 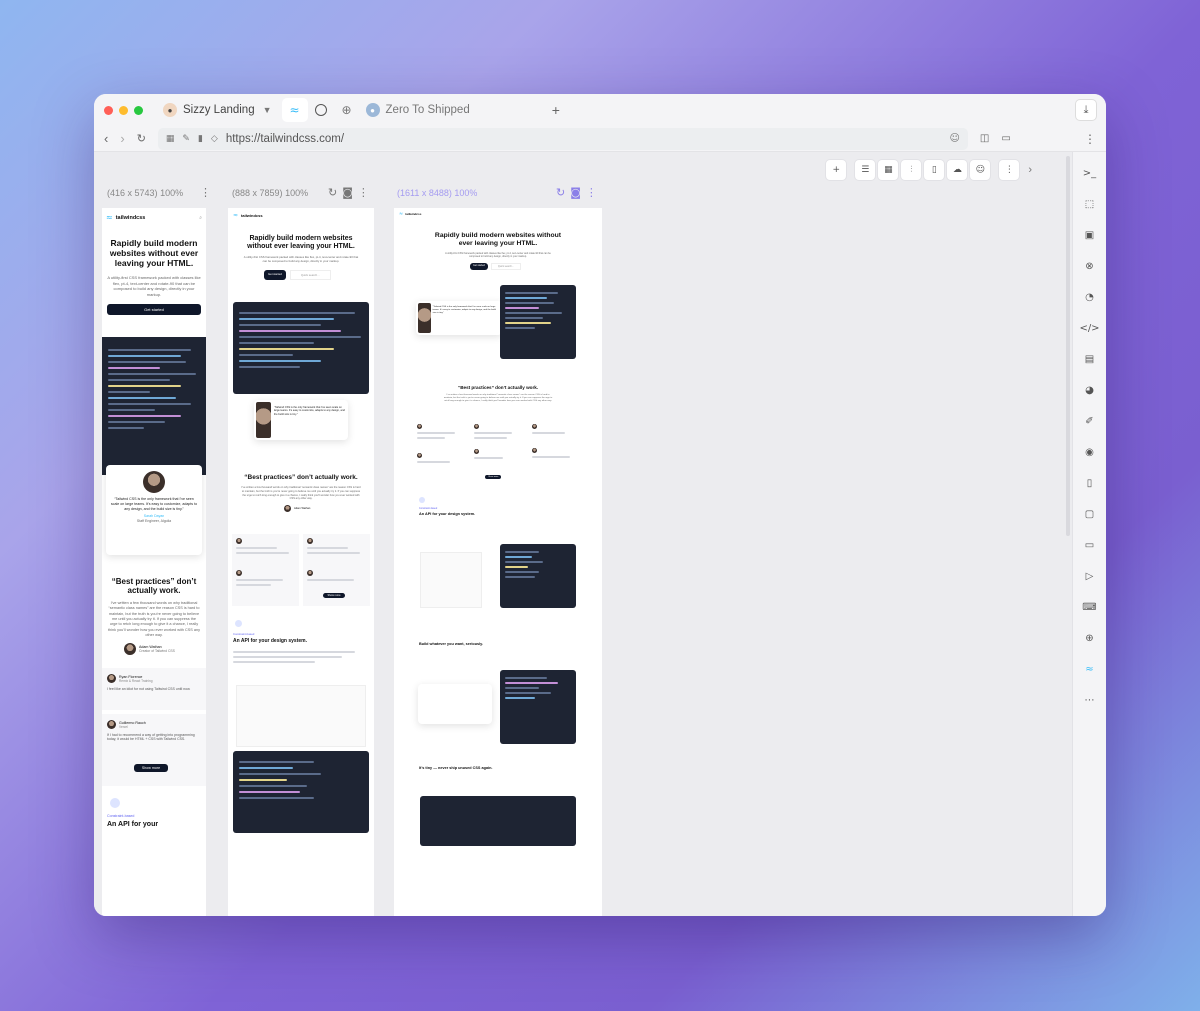 What do you see at coordinates (1089, 607) in the screenshot?
I see `keyboard-icon: ⌨` at bounding box center [1089, 607].